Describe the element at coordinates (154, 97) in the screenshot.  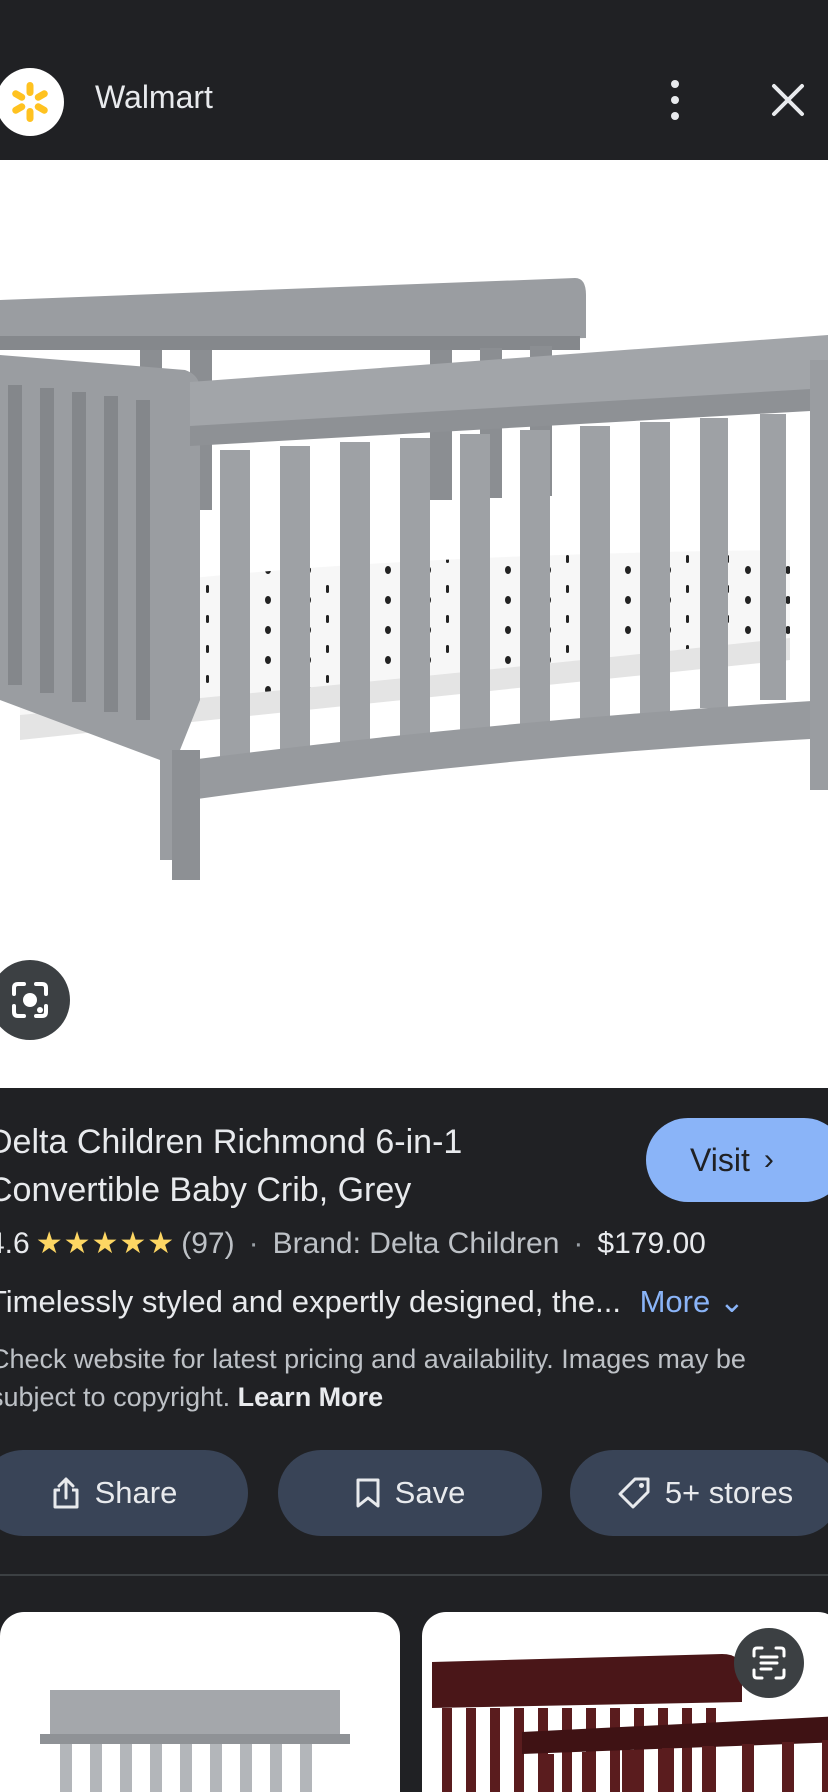
I see `site-name: Walmart` at that location.